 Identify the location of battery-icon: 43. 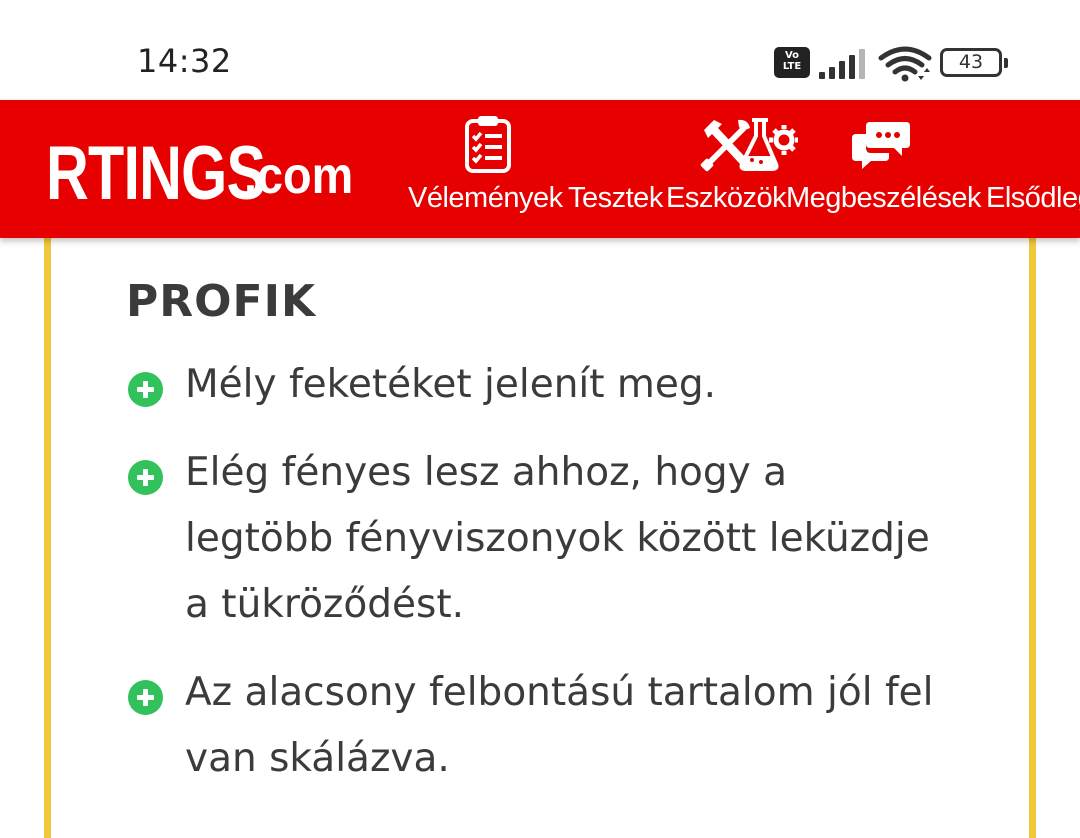
(974, 62).